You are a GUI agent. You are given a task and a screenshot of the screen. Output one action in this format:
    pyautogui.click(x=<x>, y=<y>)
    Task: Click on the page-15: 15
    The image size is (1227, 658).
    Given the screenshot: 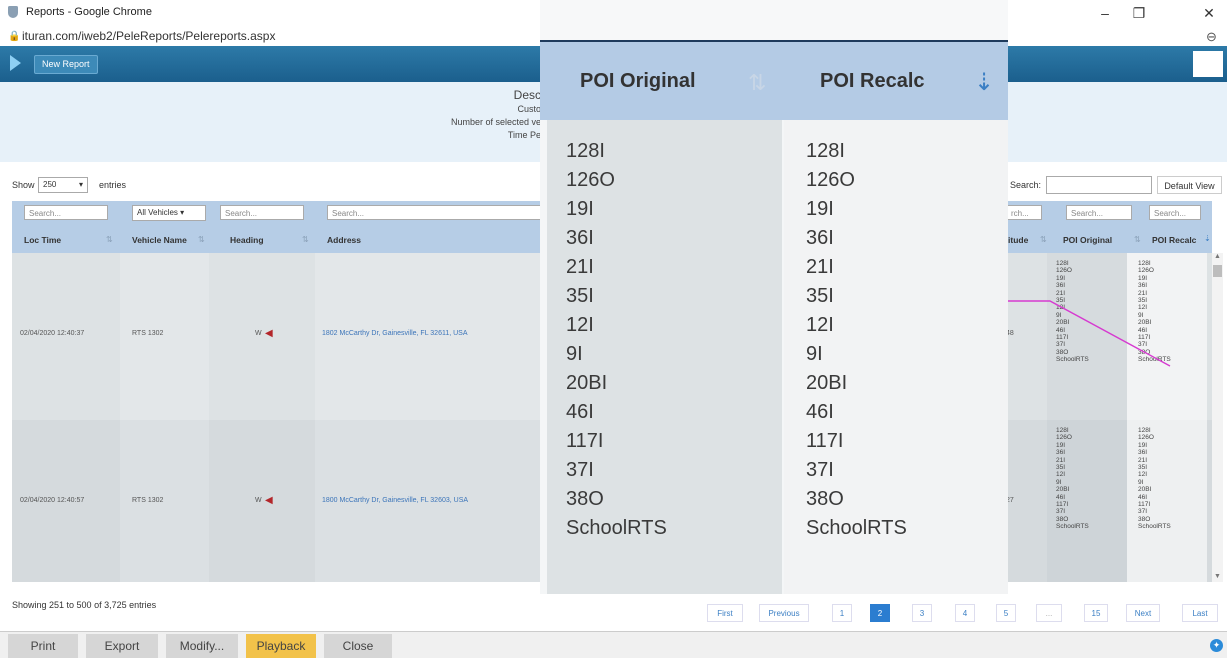 What is the action you would take?
    pyautogui.click(x=1096, y=613)
    